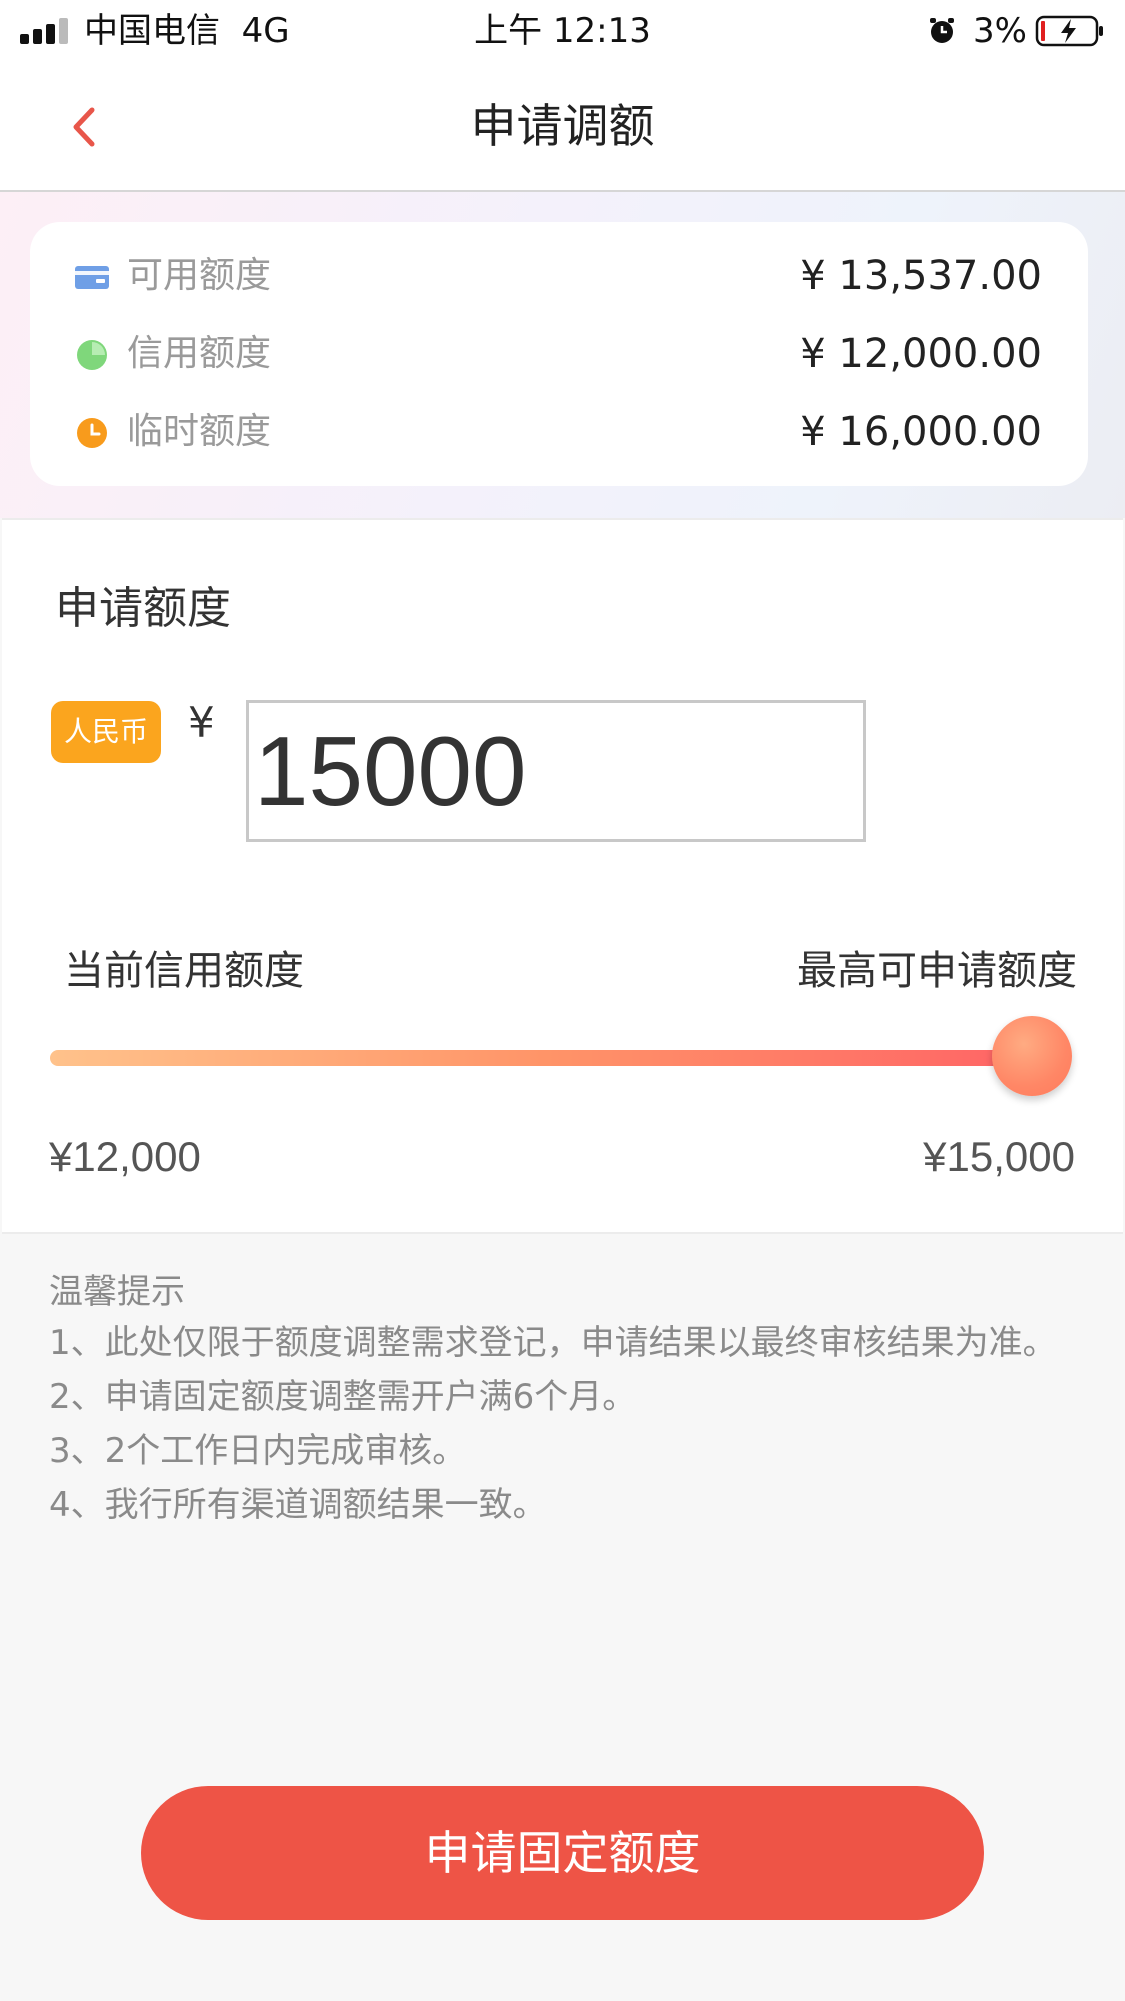  Describe the element at coordinates (106, 732) in the screenshot. I see `currency-badge: 人民币` at that location.